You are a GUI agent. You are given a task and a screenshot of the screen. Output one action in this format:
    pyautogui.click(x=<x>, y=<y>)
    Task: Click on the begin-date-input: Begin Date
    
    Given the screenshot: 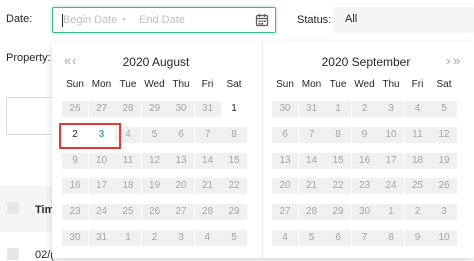 What is the action you would take?
    pyautogui.click(x=90, y=20)
    